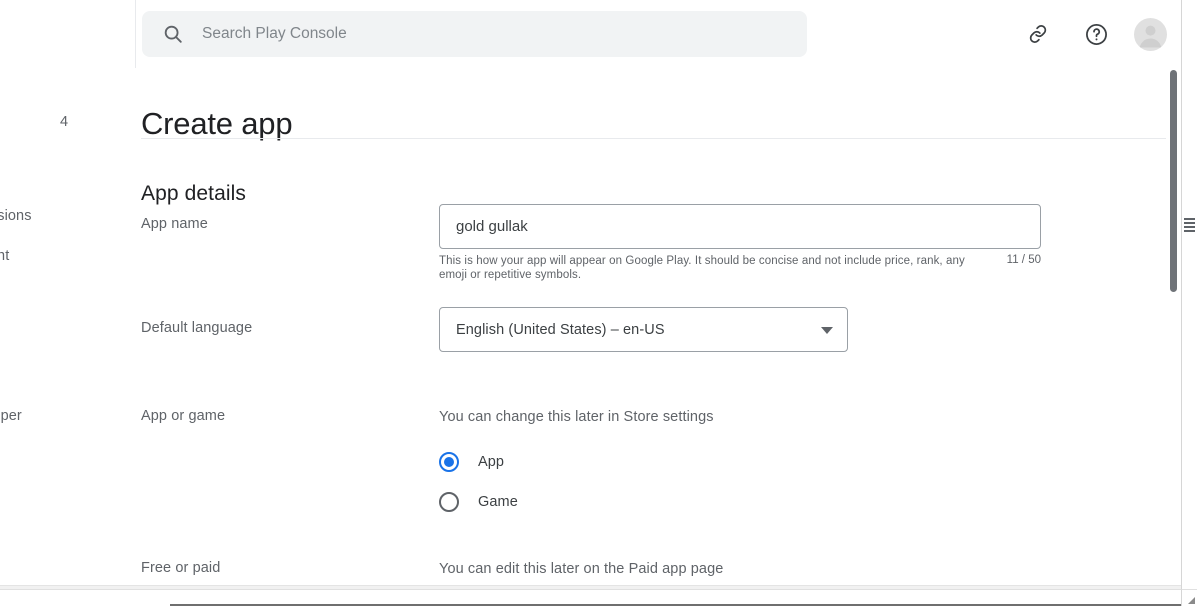 The height and width of the screenshot is (606, 1197). What do you see at coordinates (1150, 34) in the screenshot?
I see `avatar` at bounding box center [1150, 34].